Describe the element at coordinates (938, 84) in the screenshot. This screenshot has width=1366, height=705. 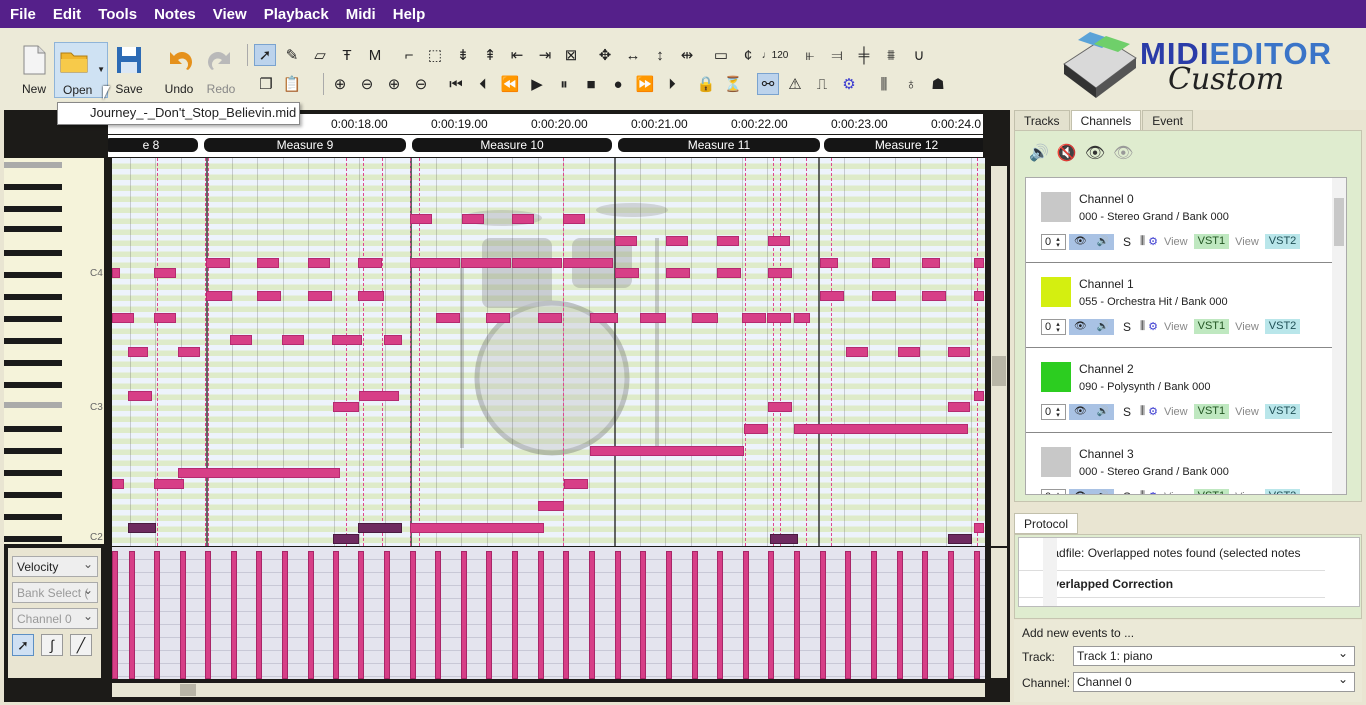
I see `drum-kit-icon: ☗` at that location.